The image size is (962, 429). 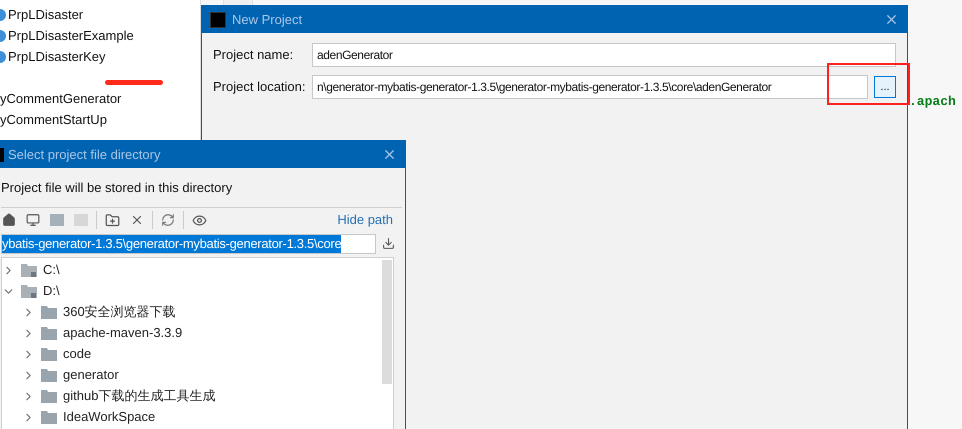 What do you see at coordinates (117, 188) in the screenshot?
I see `description-text: Project file will be stored in this directory` at bounding box center [117, 188].